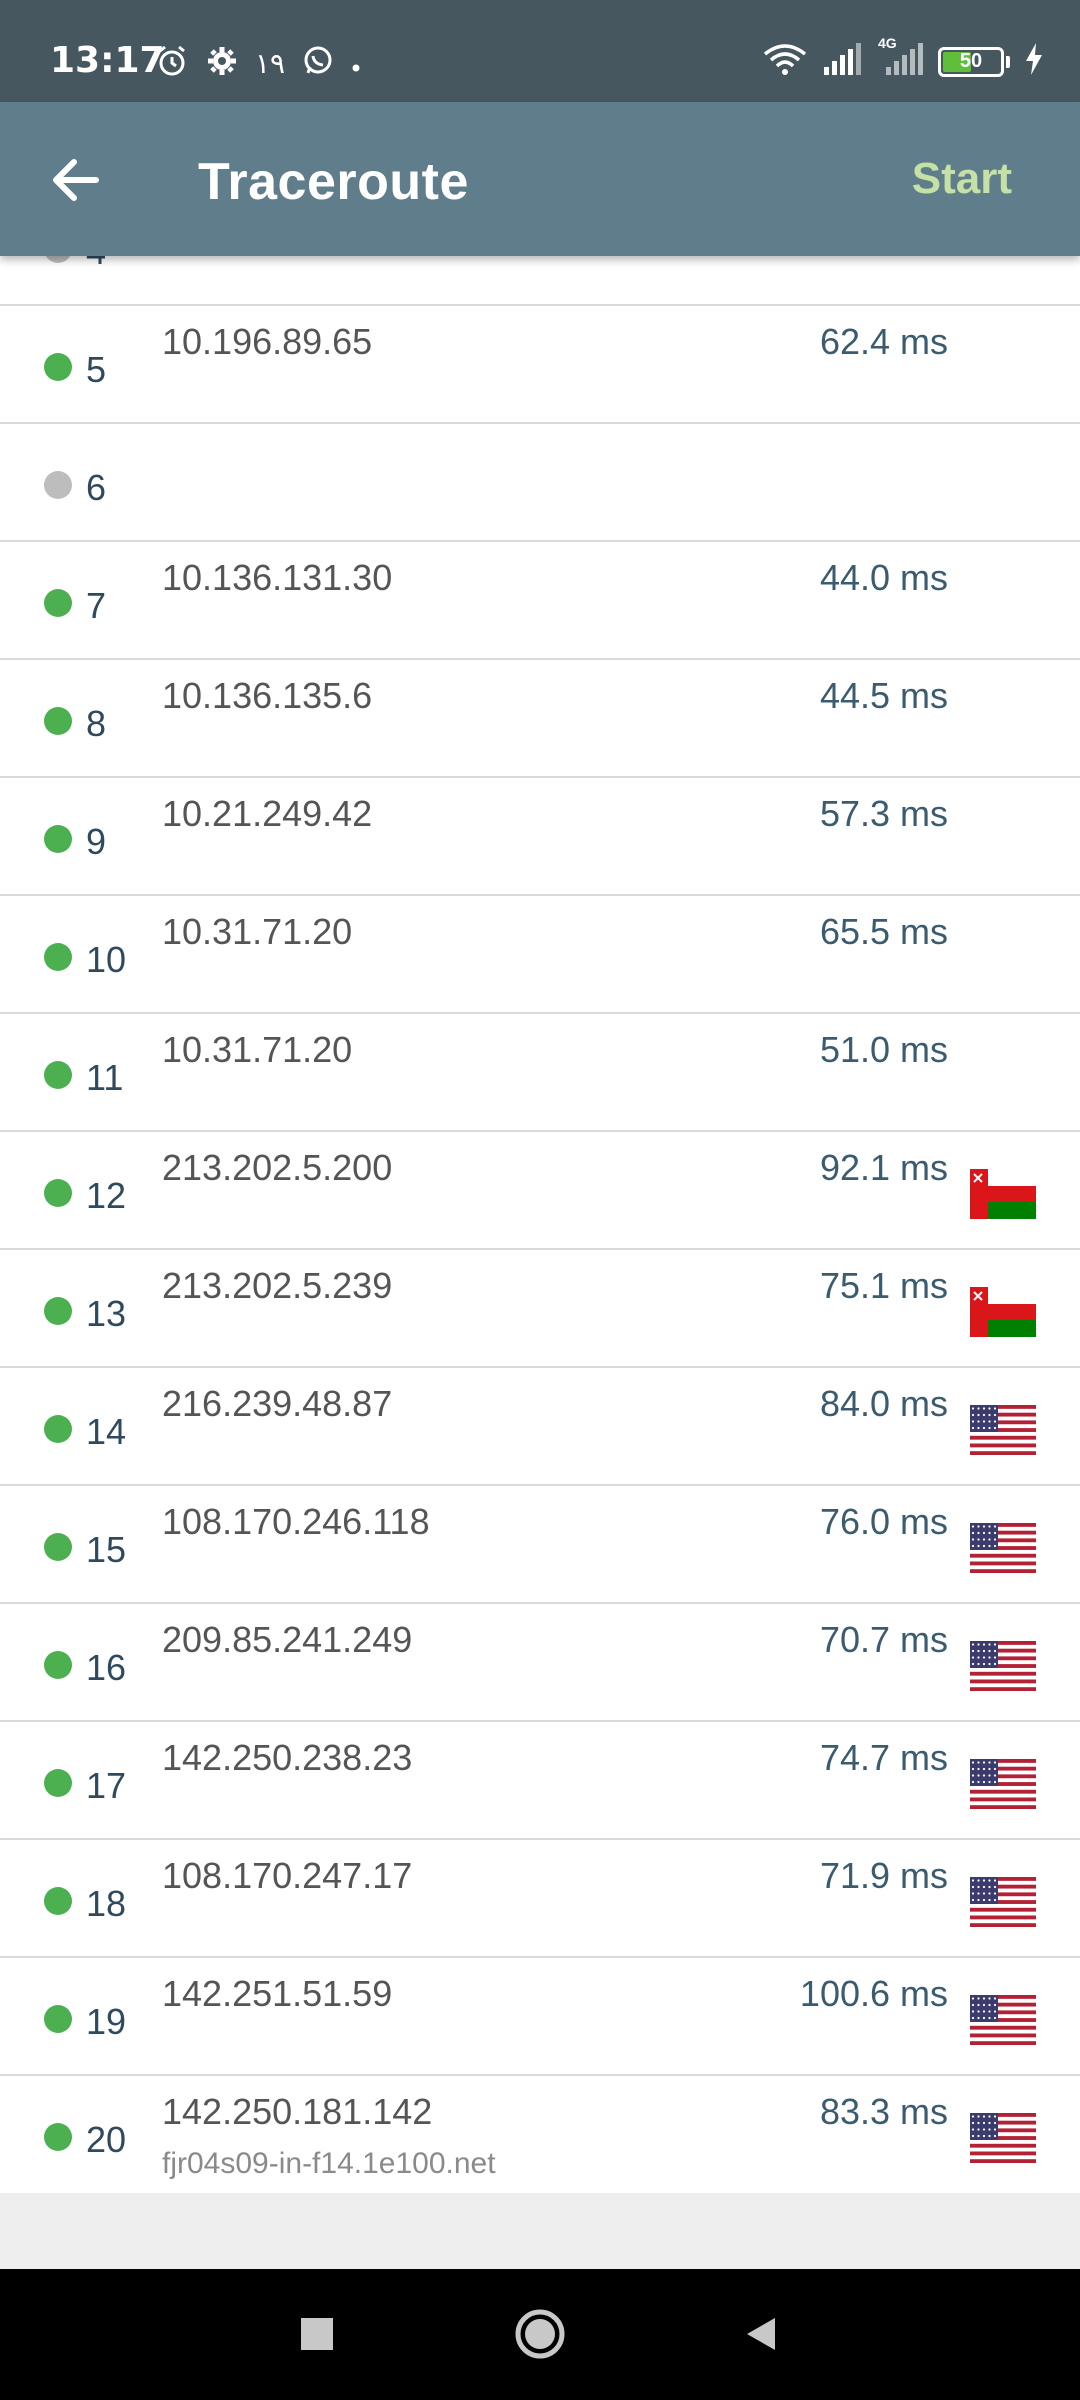  Describe the element at coordinates (1003, 1194) in the screenshot. I see `oman-flag-icon` at that location.